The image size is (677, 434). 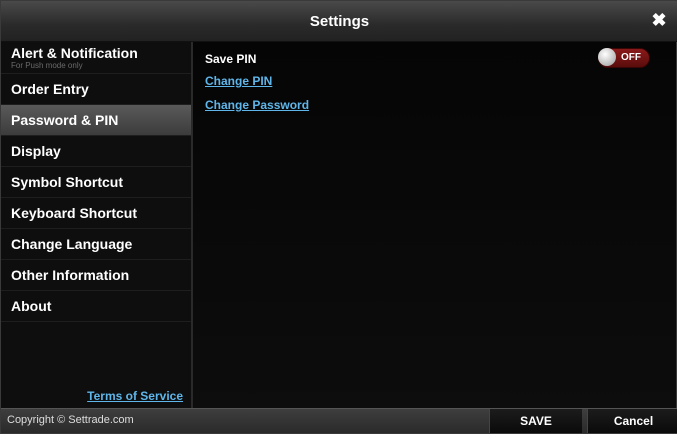 What do you see at coordinates (96, 151) in the screenshot?
I see `sidebar-item-display: Display` at bounding box center [96, 151].